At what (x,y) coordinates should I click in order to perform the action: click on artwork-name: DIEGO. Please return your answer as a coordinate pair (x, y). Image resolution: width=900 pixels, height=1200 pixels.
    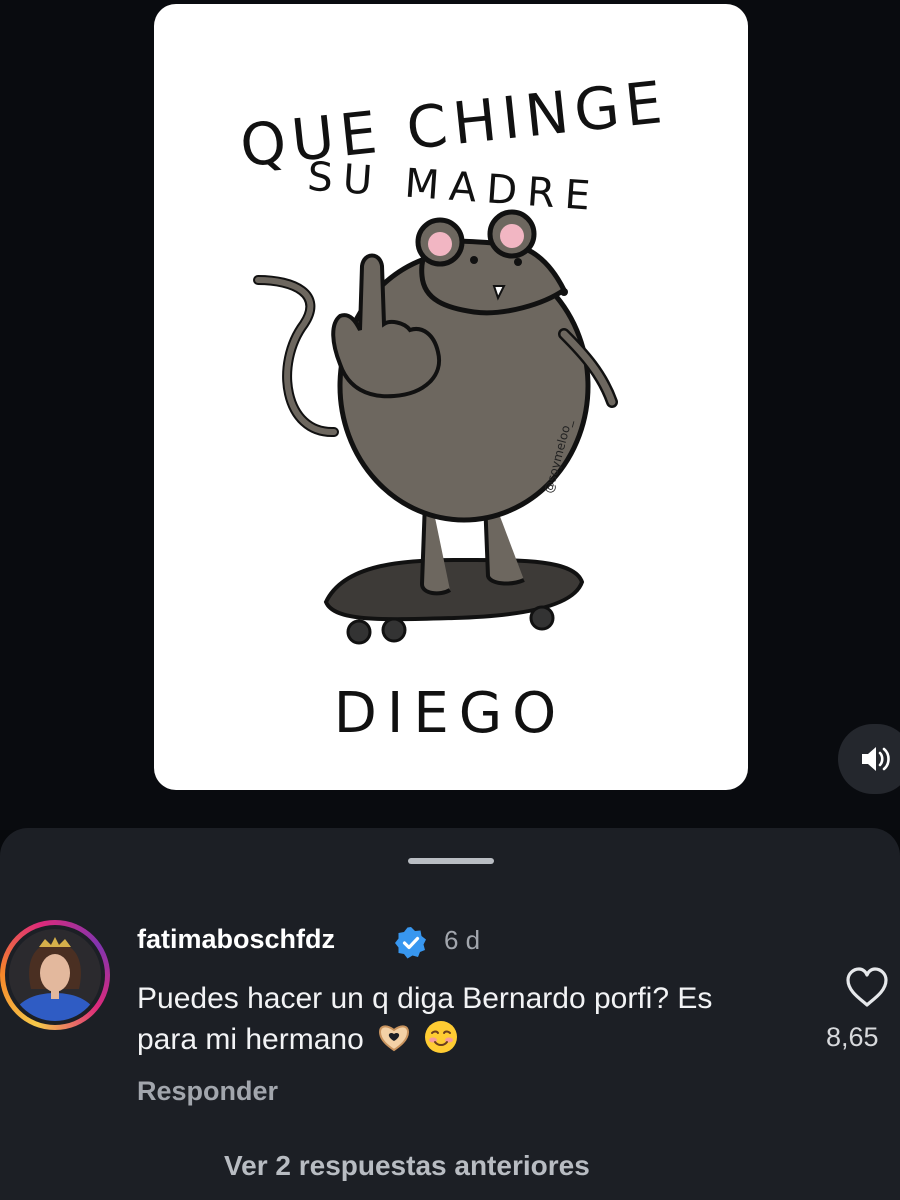
    Looking at the image, I should click on (450, 713).